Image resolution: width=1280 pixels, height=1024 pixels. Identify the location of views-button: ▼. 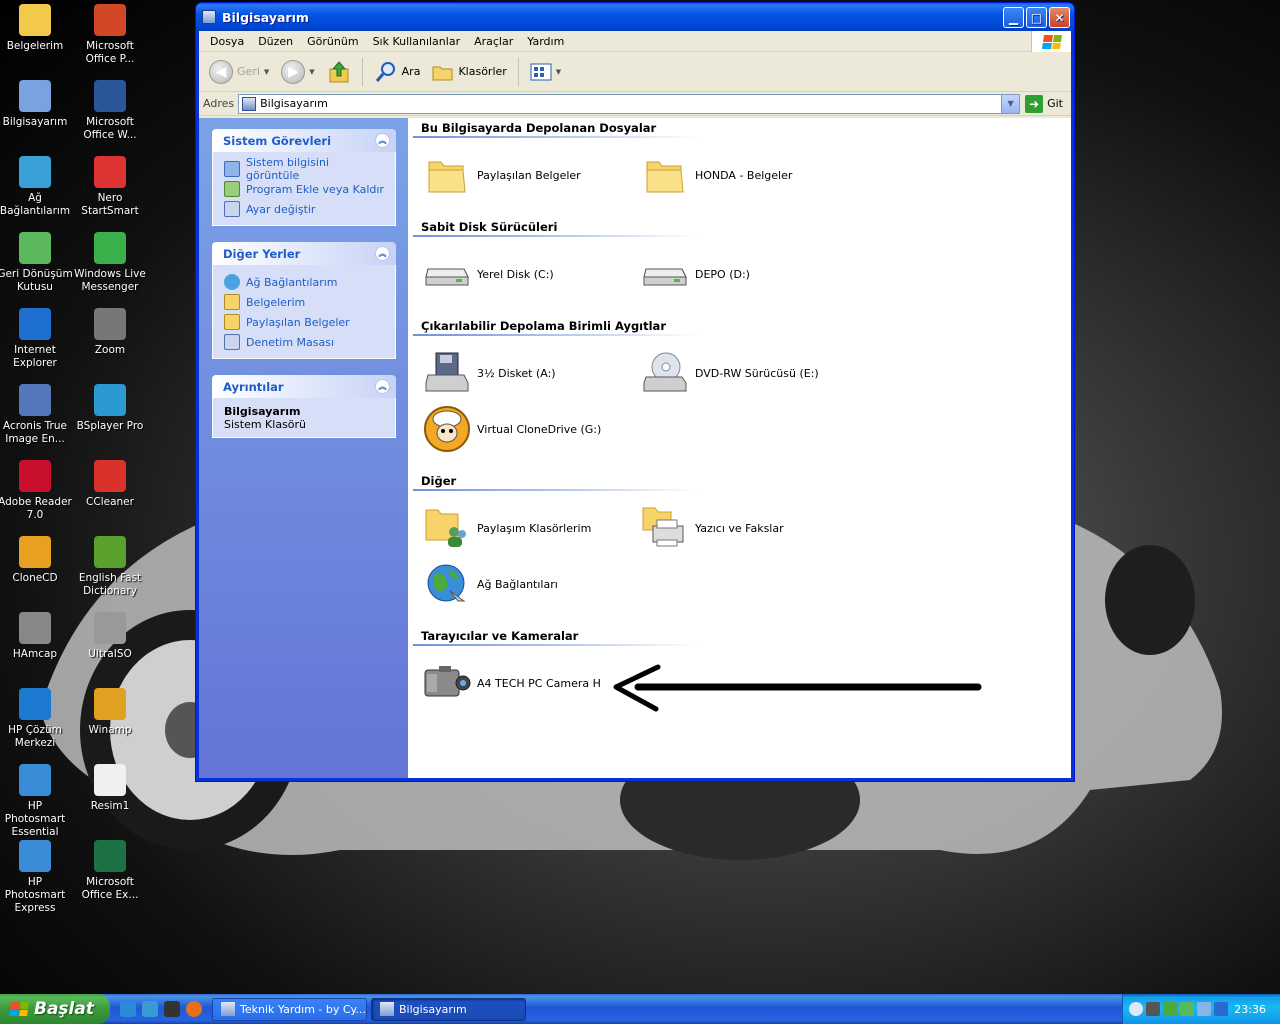
(545, 72).